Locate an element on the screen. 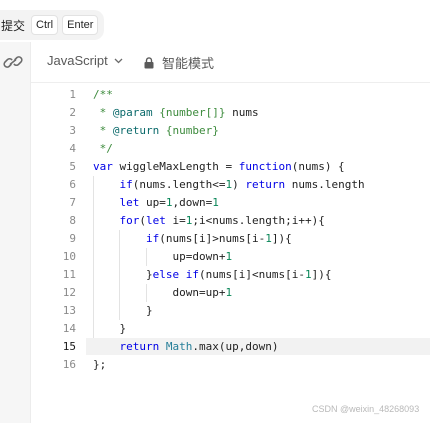 The height and width of the screenshot is (423, 430). code-line: }; is located at coordinates (99, 365).